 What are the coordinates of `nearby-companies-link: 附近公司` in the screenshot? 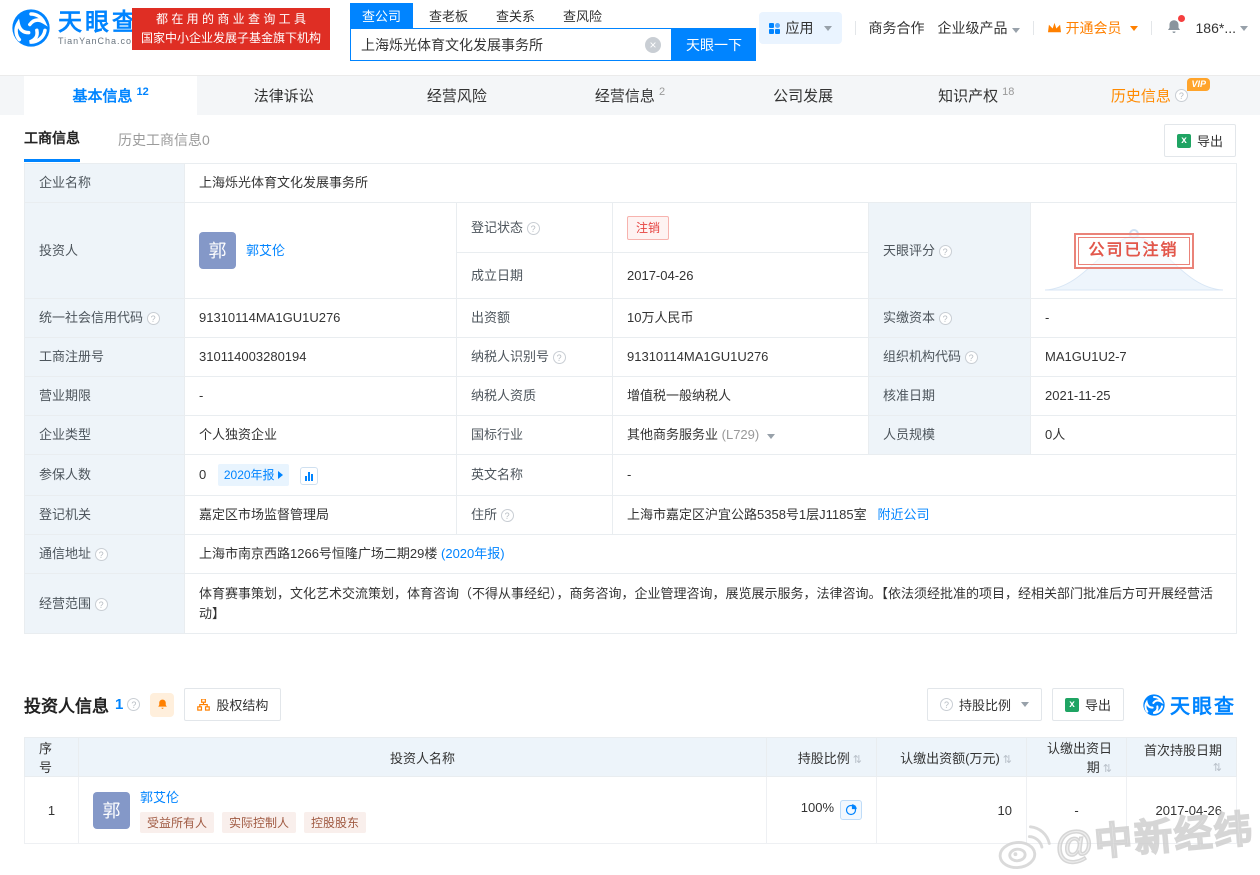 It's located at (903, 514).